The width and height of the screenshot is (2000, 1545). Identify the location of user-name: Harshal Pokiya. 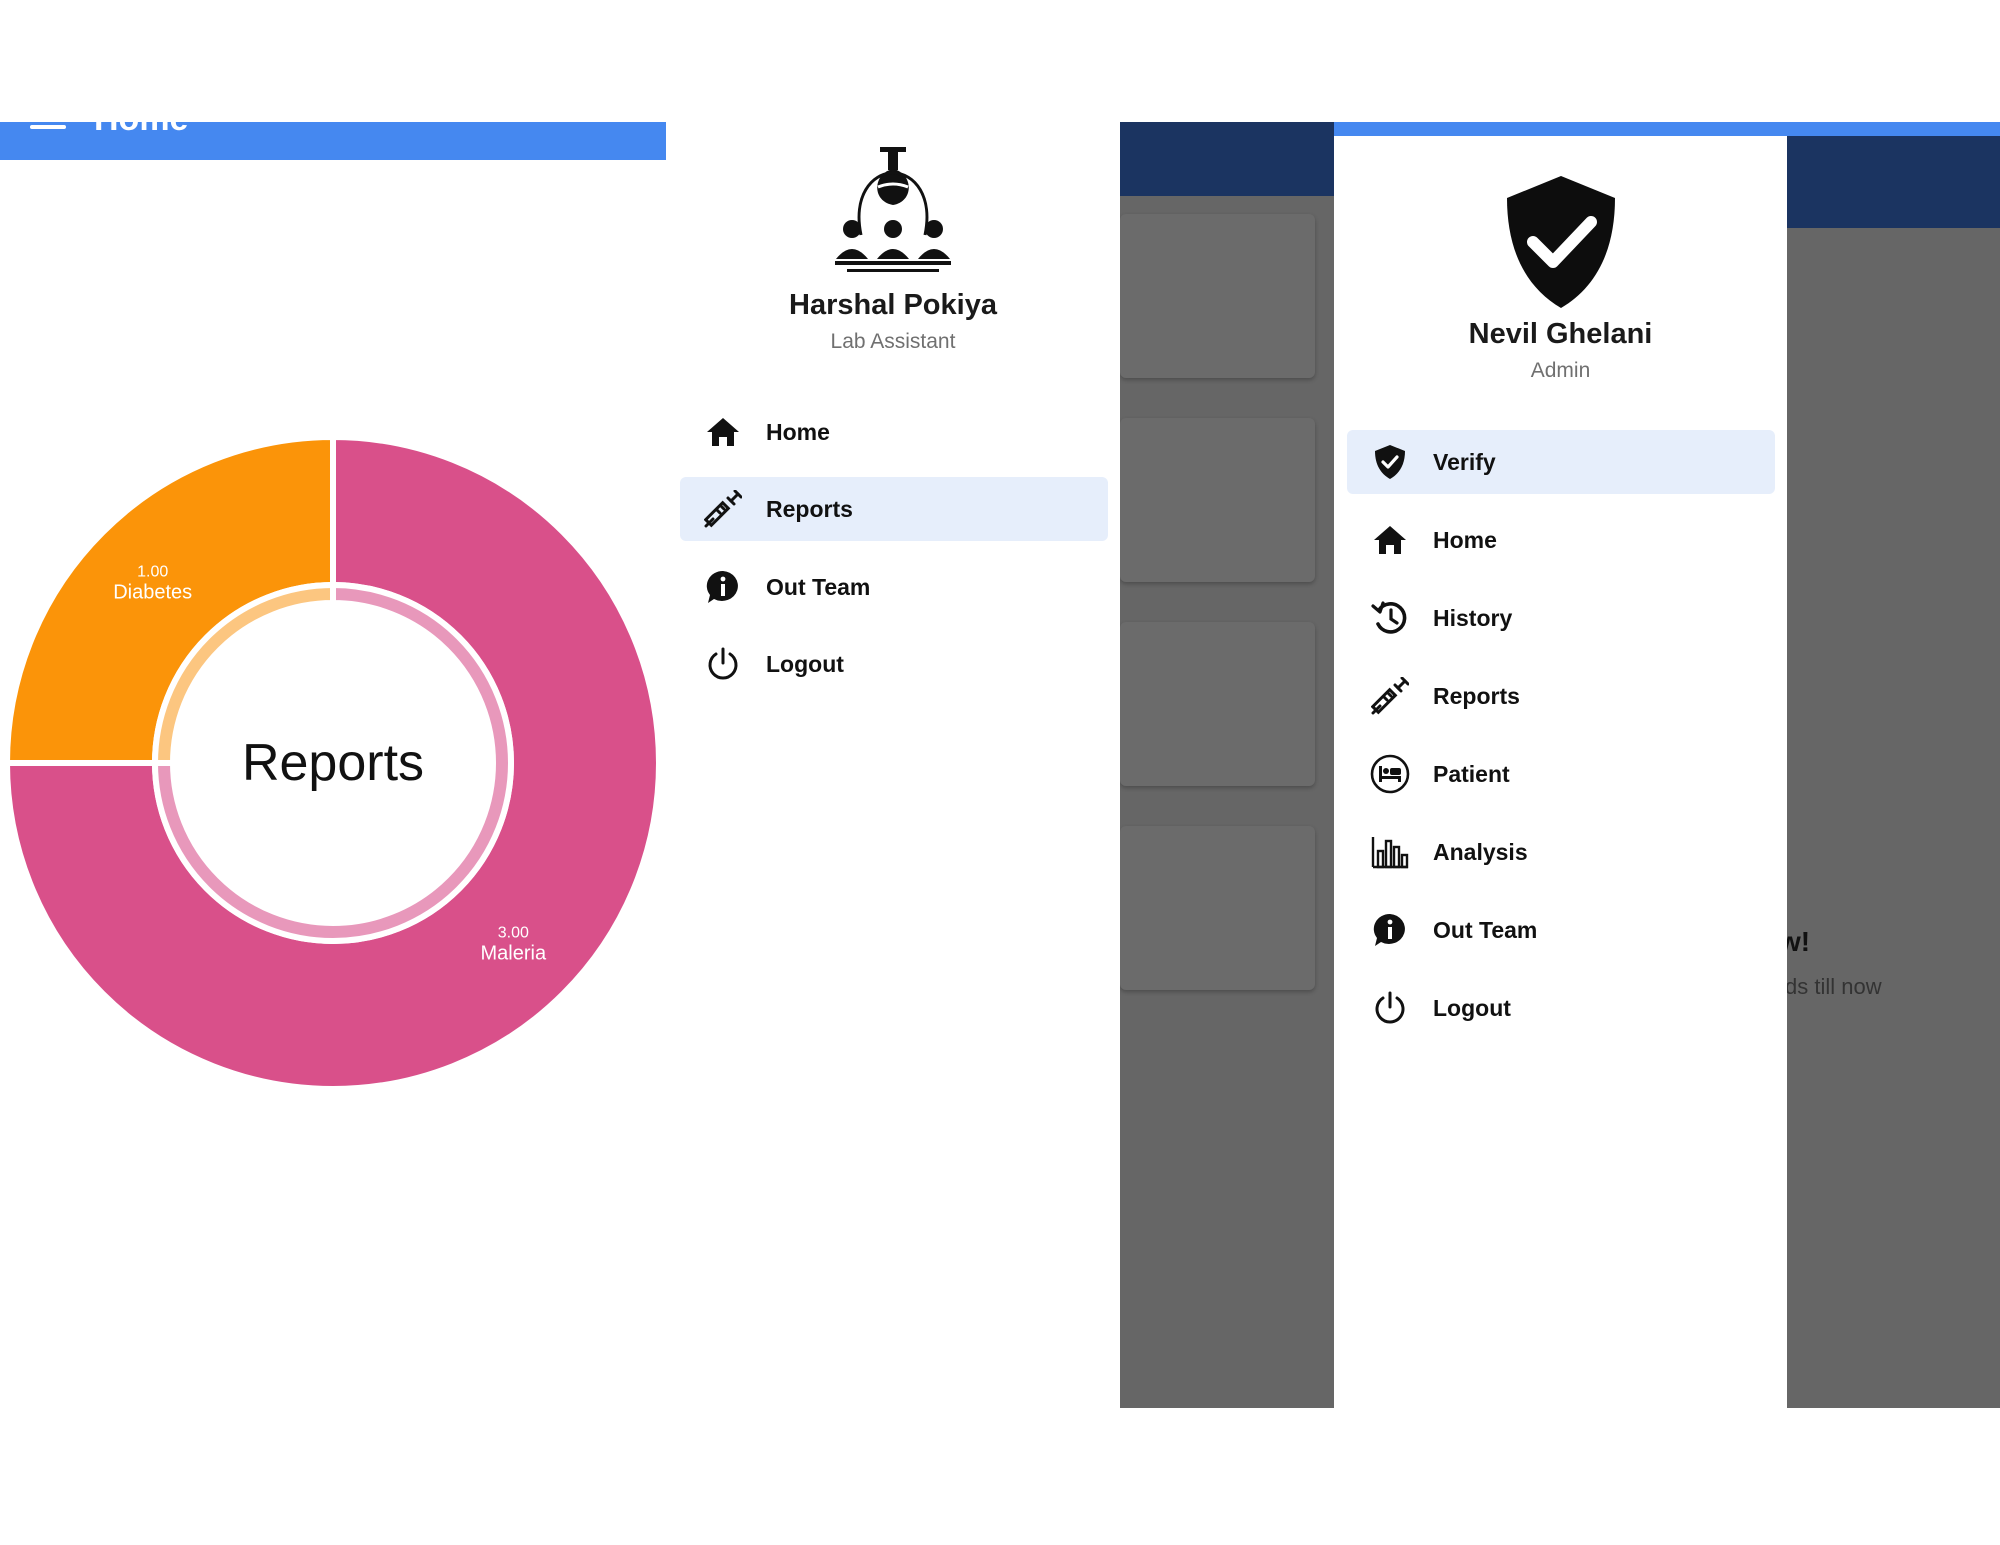
(893, 305).